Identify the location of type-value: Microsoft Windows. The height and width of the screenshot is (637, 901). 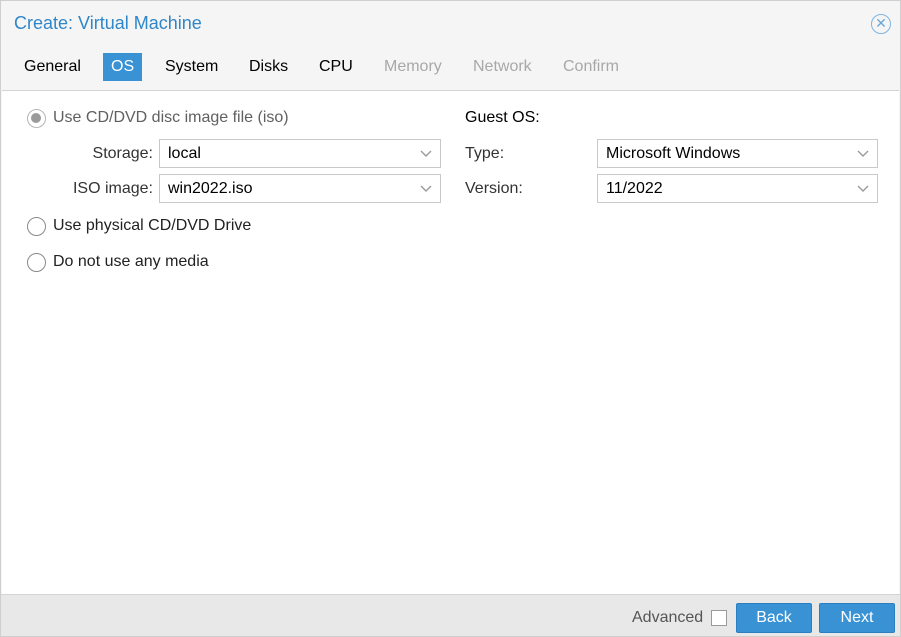
(673, 153).